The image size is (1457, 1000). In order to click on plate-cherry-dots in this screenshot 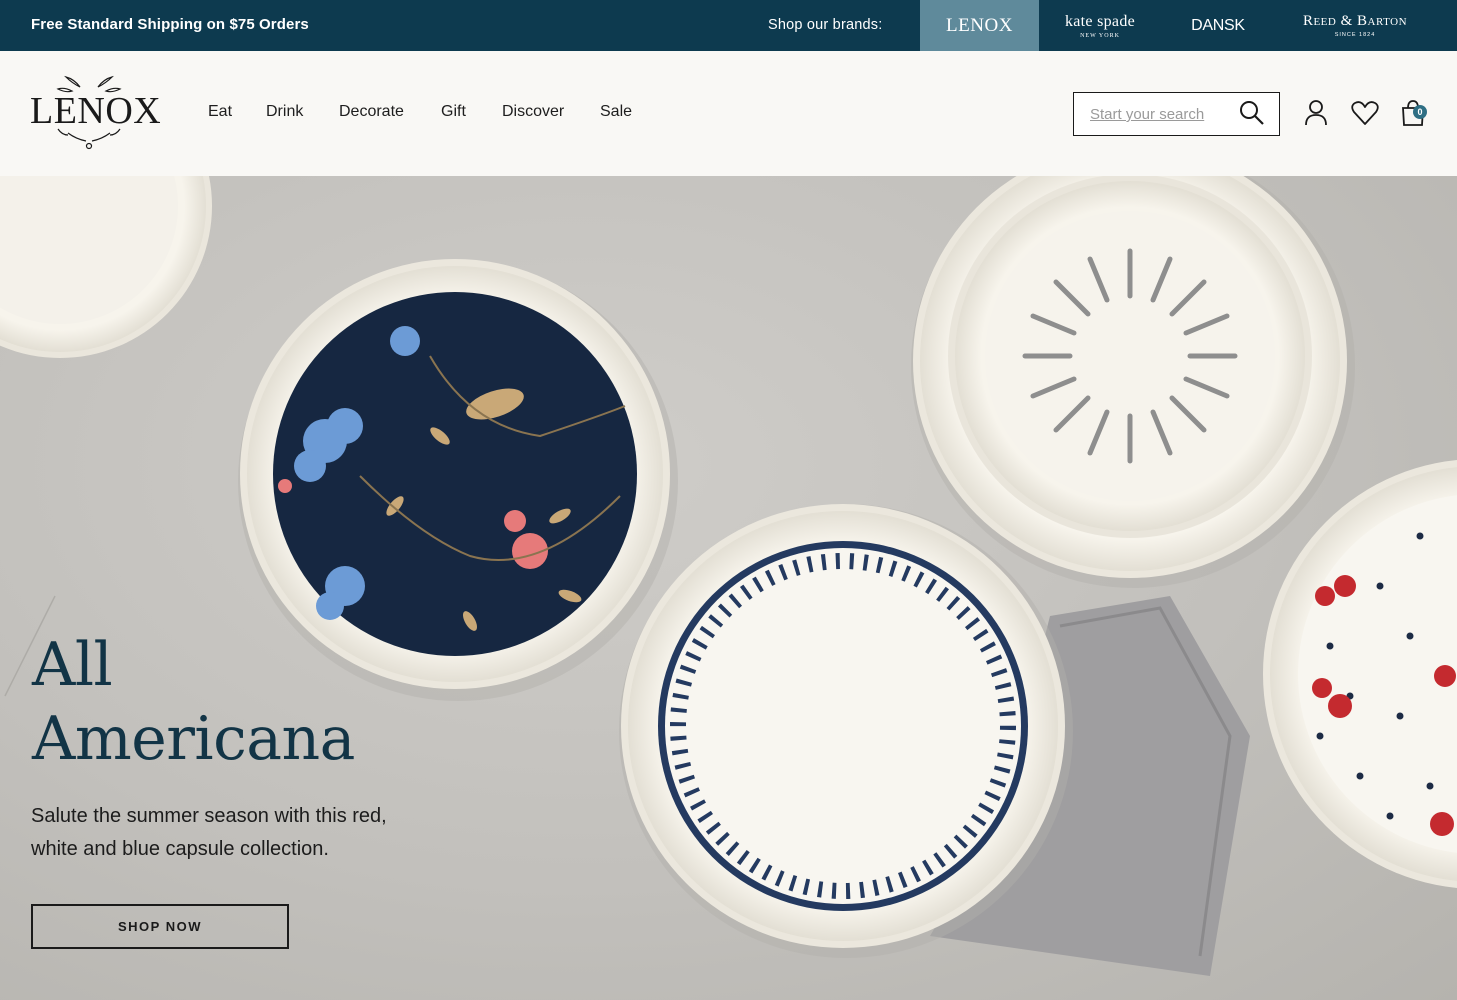, I will do `click(1360, 674)`.